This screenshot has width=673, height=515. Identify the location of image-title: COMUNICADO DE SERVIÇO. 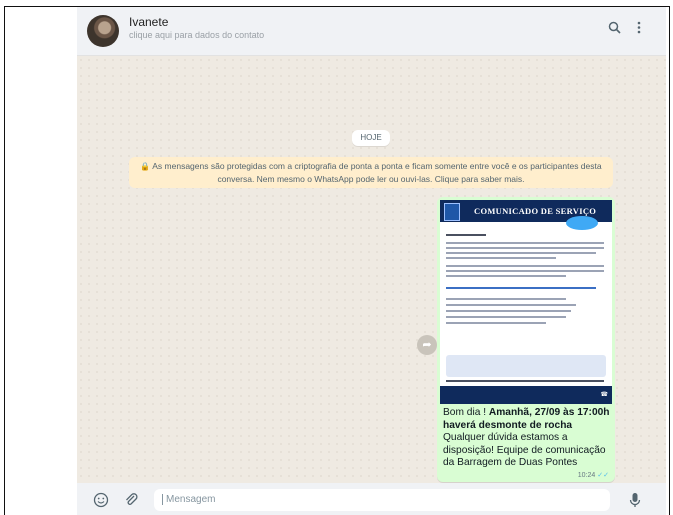
(535, 211).